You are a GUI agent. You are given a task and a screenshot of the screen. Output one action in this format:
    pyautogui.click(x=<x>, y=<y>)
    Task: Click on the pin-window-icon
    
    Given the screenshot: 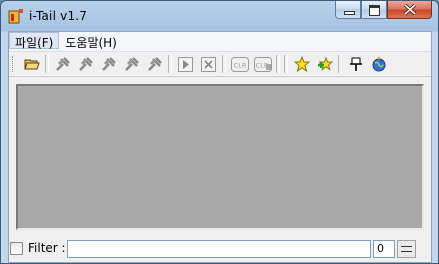 What is the action you would take?
    pyautogui.click(x=355, y=64)
    